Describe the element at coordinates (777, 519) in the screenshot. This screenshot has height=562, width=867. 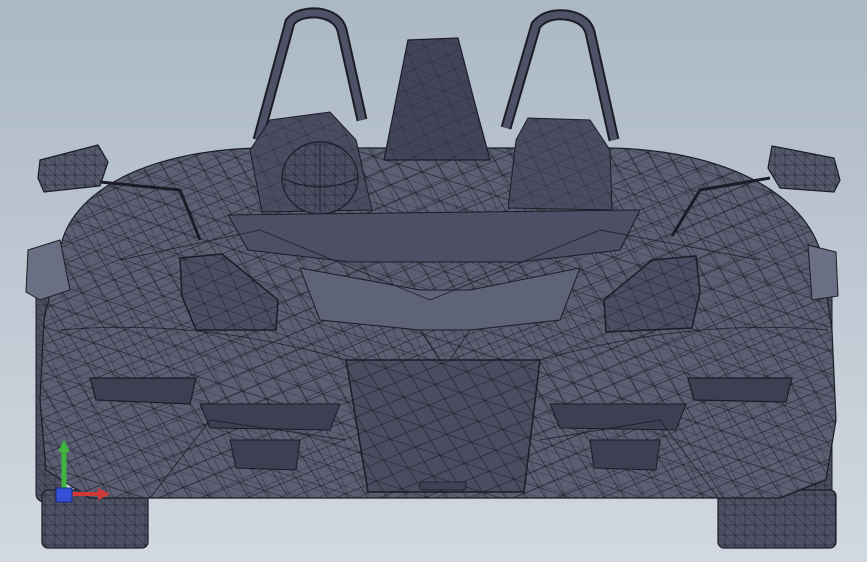
I see `wheel-front-right` at that location.